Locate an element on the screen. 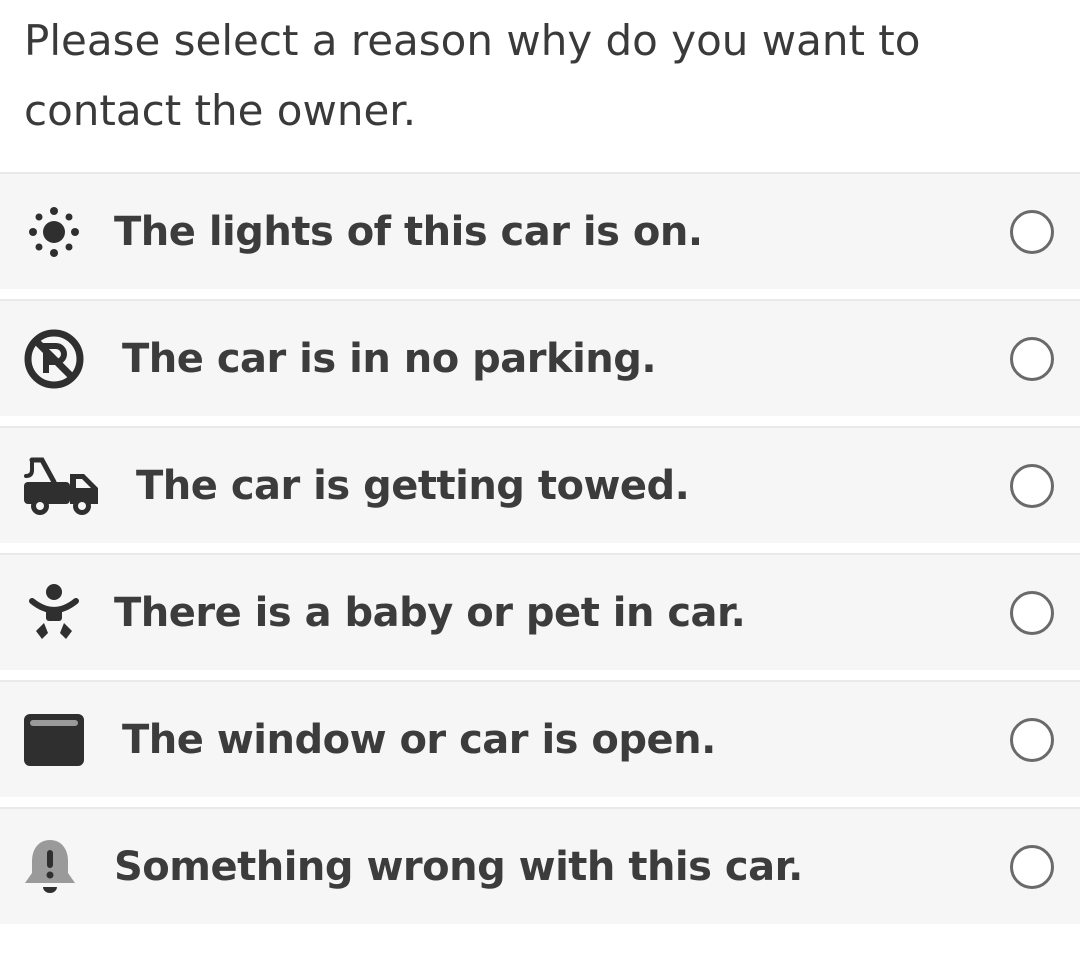 Image resolution: width=1080 pixels, height=973 pixels. reason-radio-baby-pet is located at coordinates (1032, 612).